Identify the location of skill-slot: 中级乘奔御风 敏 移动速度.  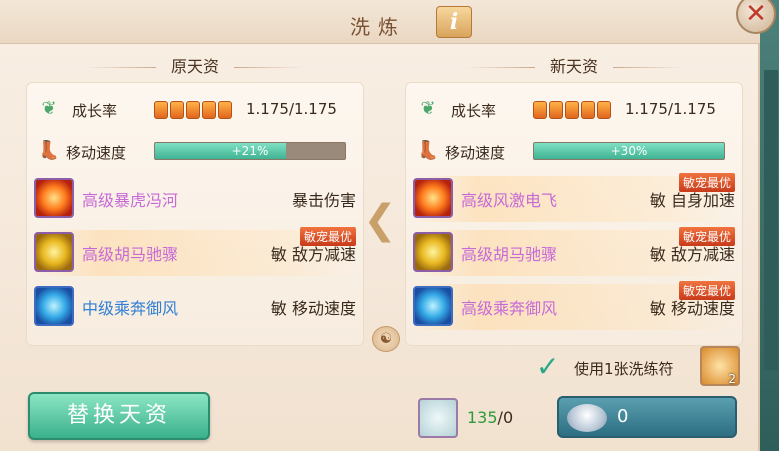
(195, 307).